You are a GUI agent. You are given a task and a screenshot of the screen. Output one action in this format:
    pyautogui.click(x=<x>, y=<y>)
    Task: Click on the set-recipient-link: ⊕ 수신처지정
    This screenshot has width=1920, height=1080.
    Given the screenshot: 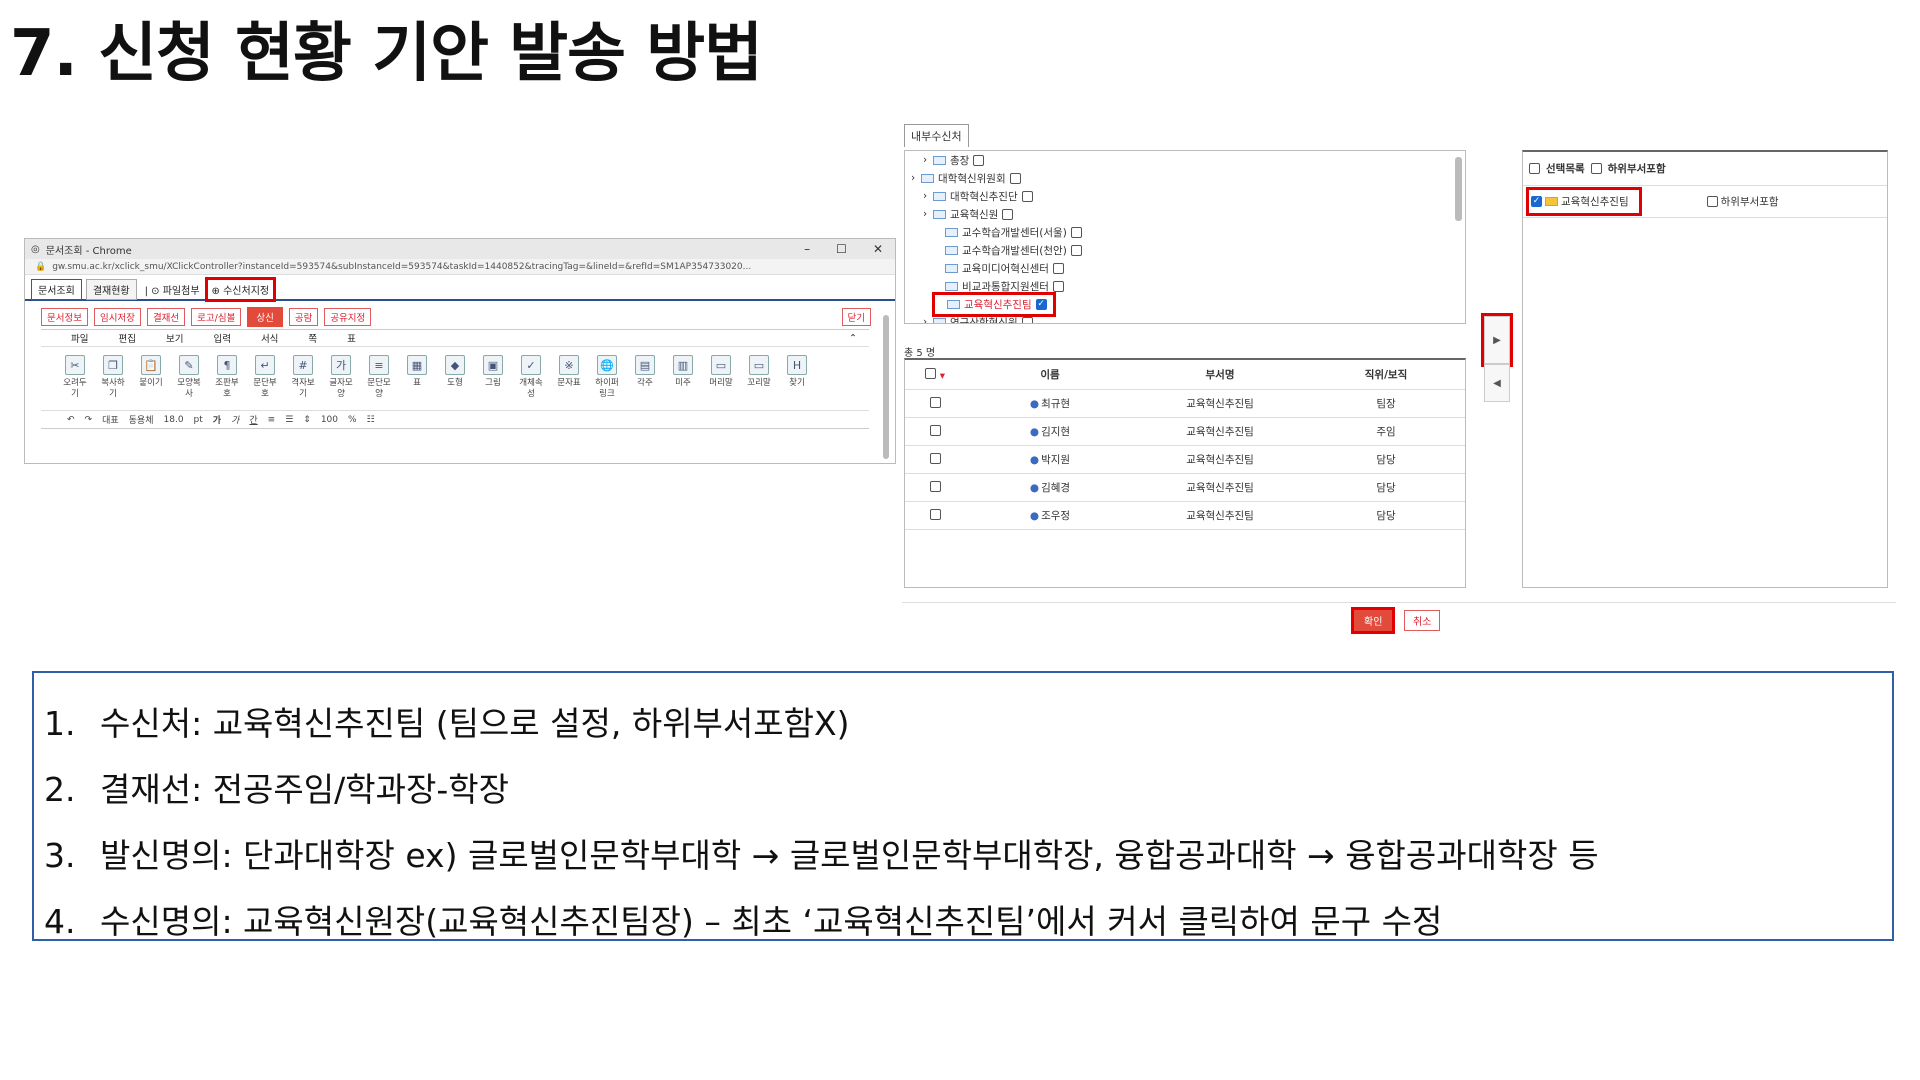 What is the action you would take?
    pyautogui.click(x=240, y=289)
    